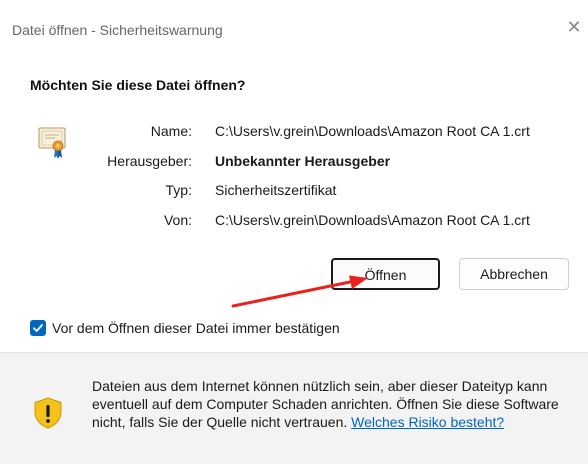  What do you see at coordinates (303, 161) in the screenshot?
I see `publisher-value: Unbekannter Herausgeber` at bounding box center [303, 161].